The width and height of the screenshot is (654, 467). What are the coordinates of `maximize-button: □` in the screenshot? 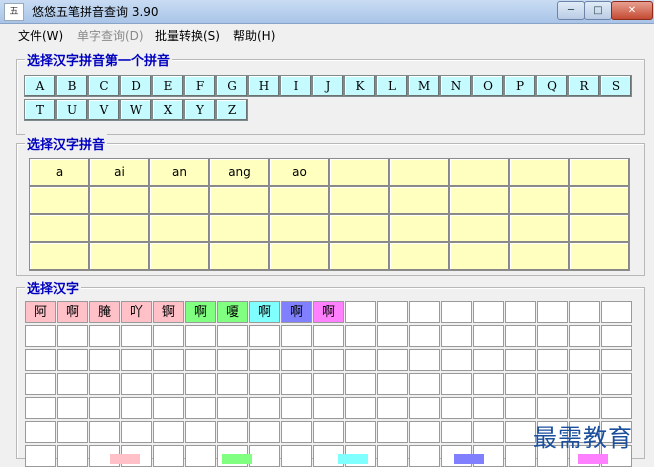 It's located at (598, 10).